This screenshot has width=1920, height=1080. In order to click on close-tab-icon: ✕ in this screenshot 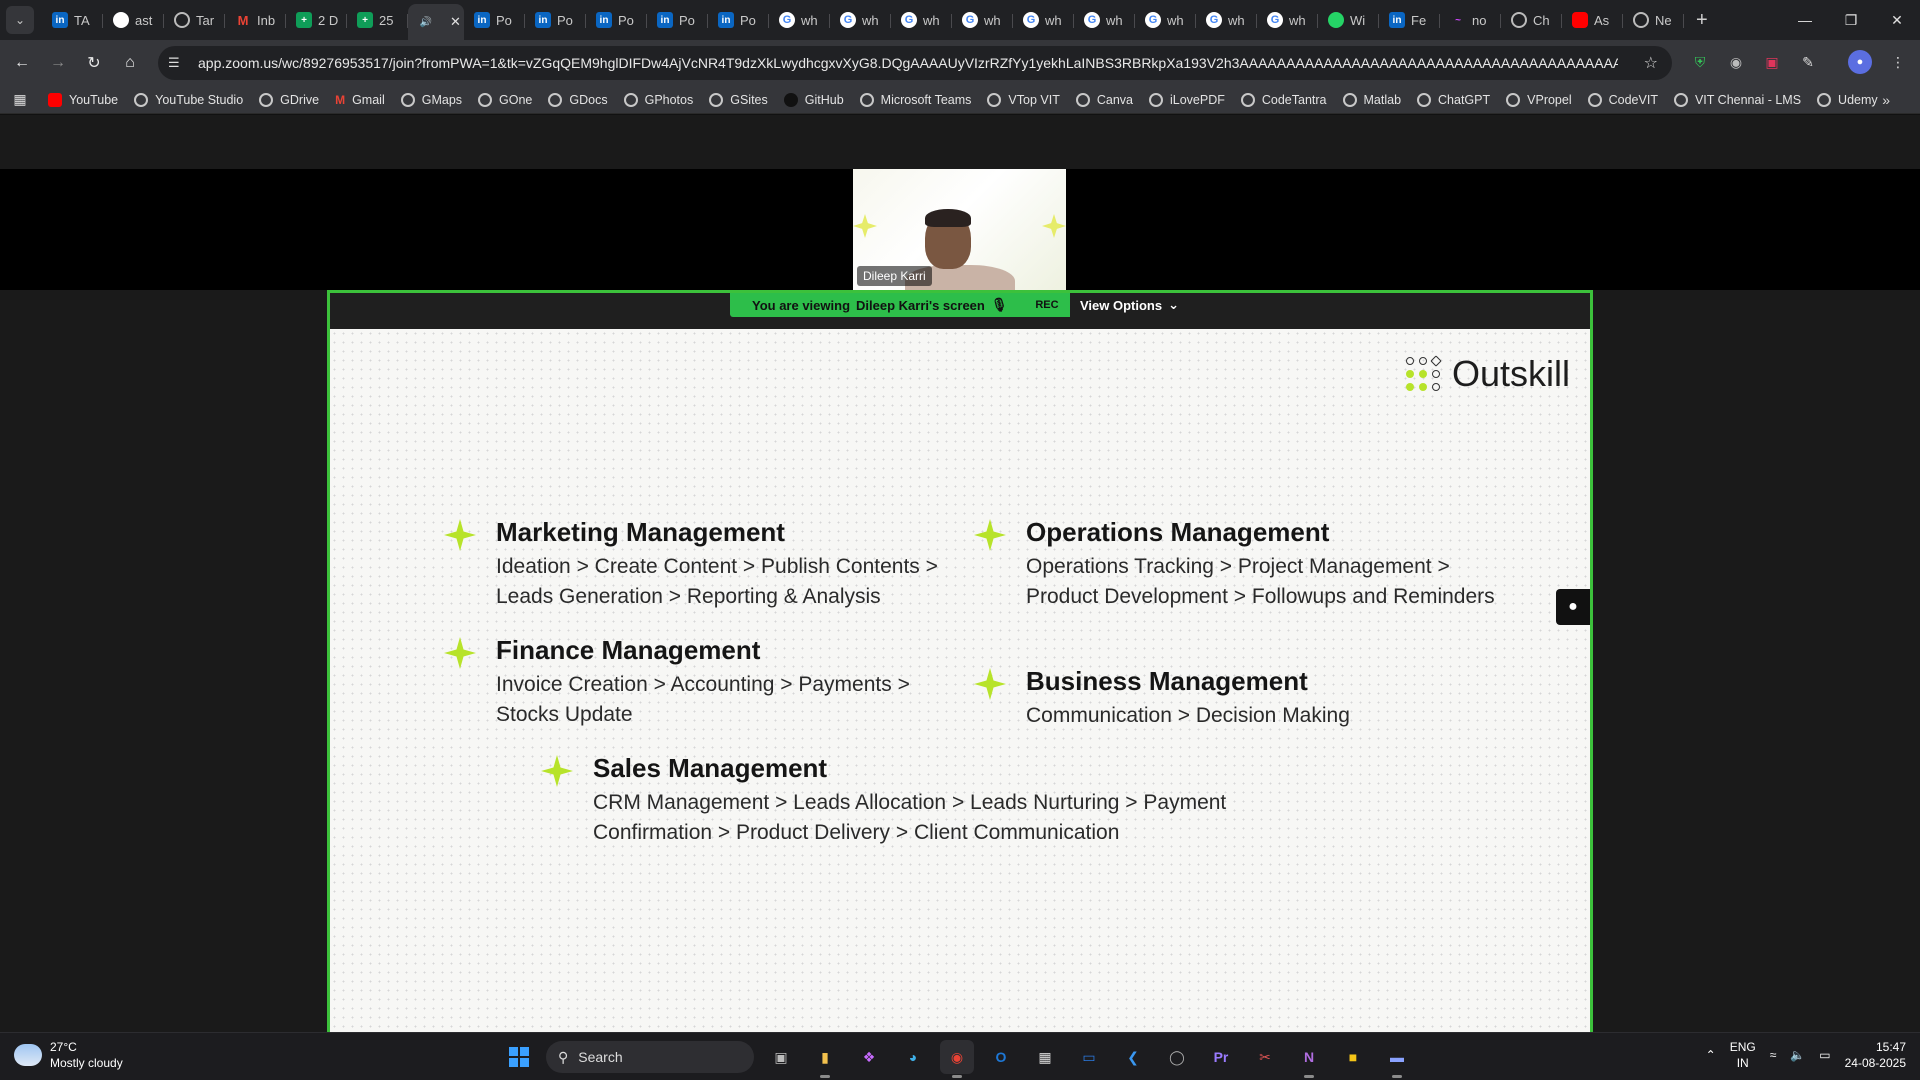, I will do `click(455, 22)`.